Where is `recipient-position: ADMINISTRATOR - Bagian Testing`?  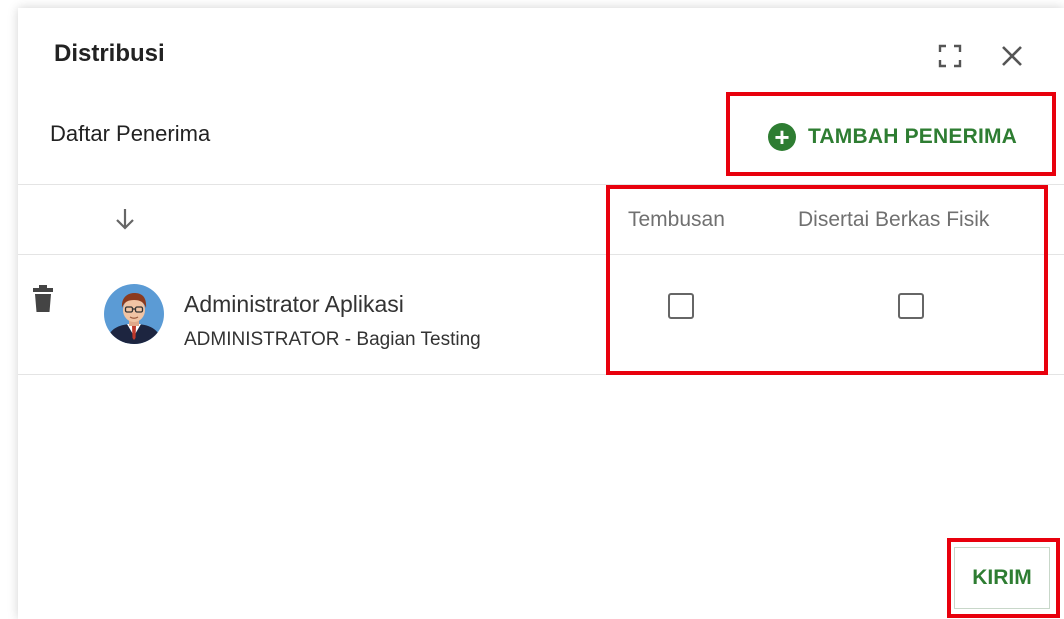
recipient-position: ADMINISTRATOR - Bagian Testing is located at coordinates (332, 339).